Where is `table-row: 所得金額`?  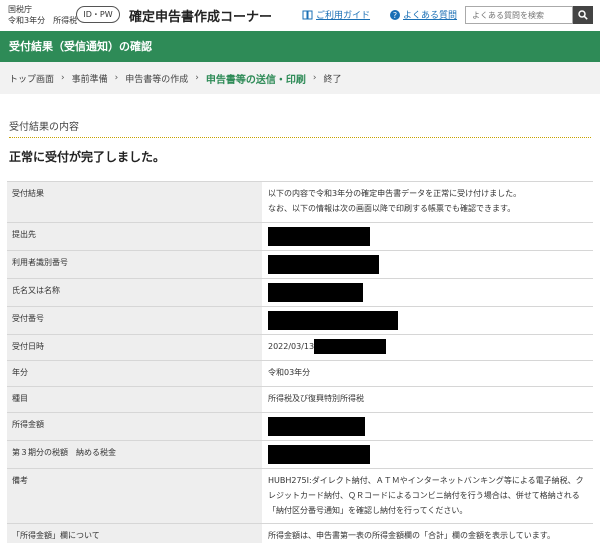
table-row: 所得金額 is located at coordinates (300, 426).